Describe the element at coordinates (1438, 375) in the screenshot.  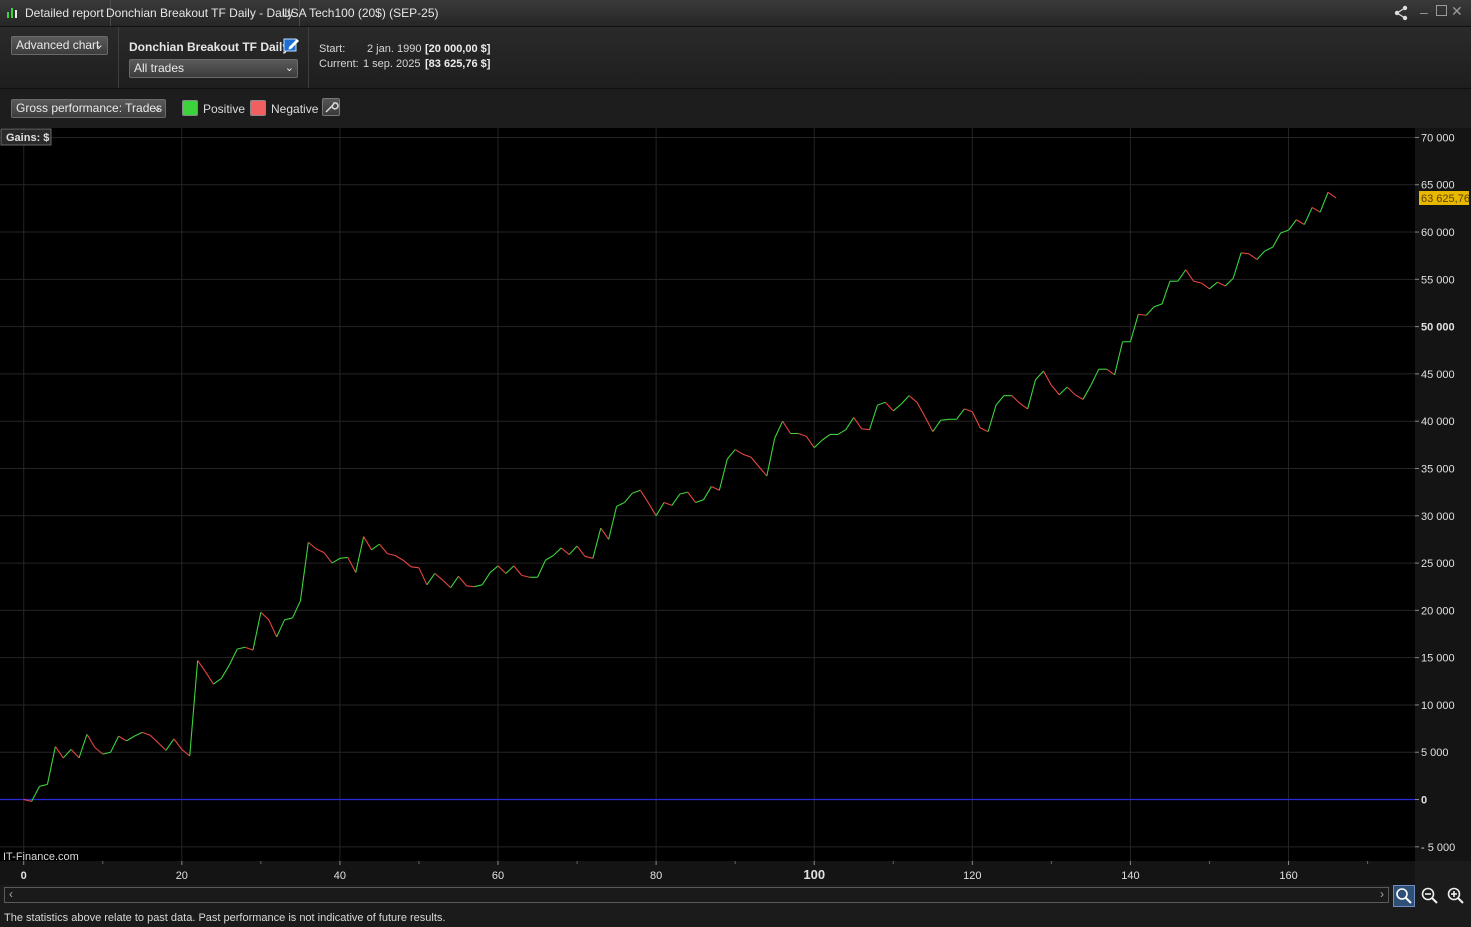
I see `y-tick-label: 45 000` at that location.